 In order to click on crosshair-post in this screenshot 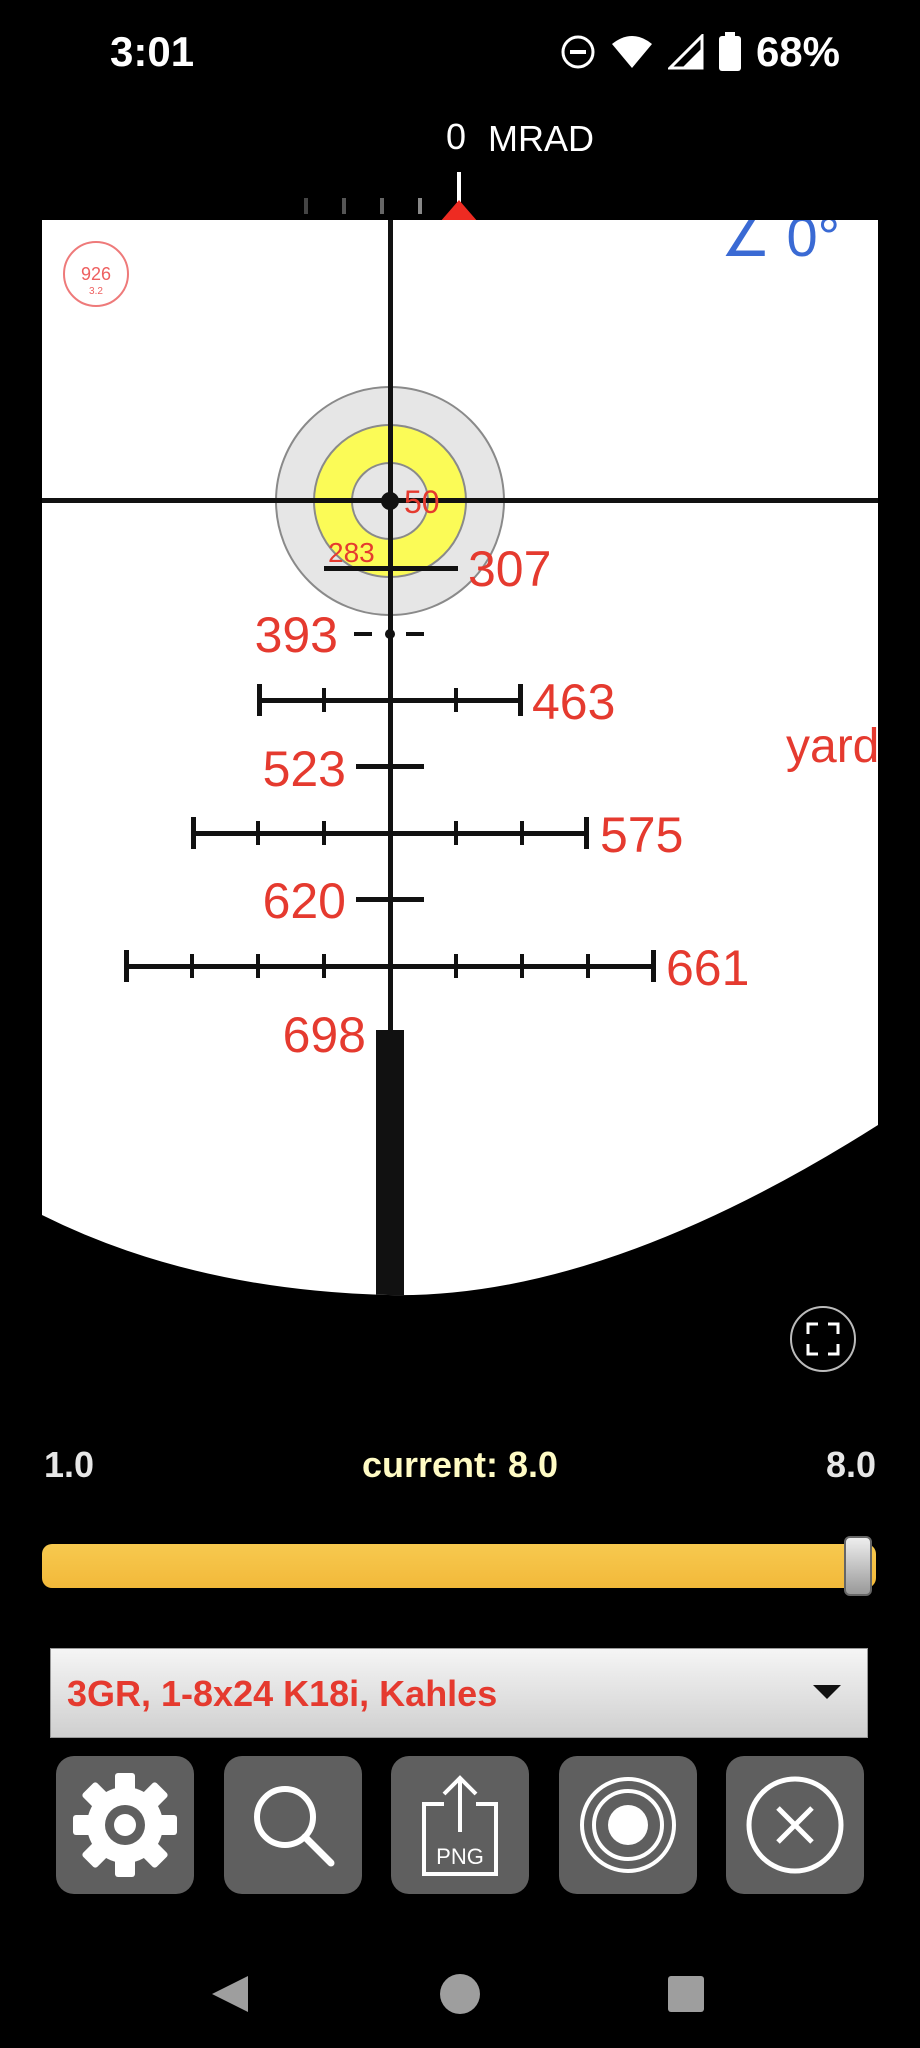, I will do `click(390, 1163)`.